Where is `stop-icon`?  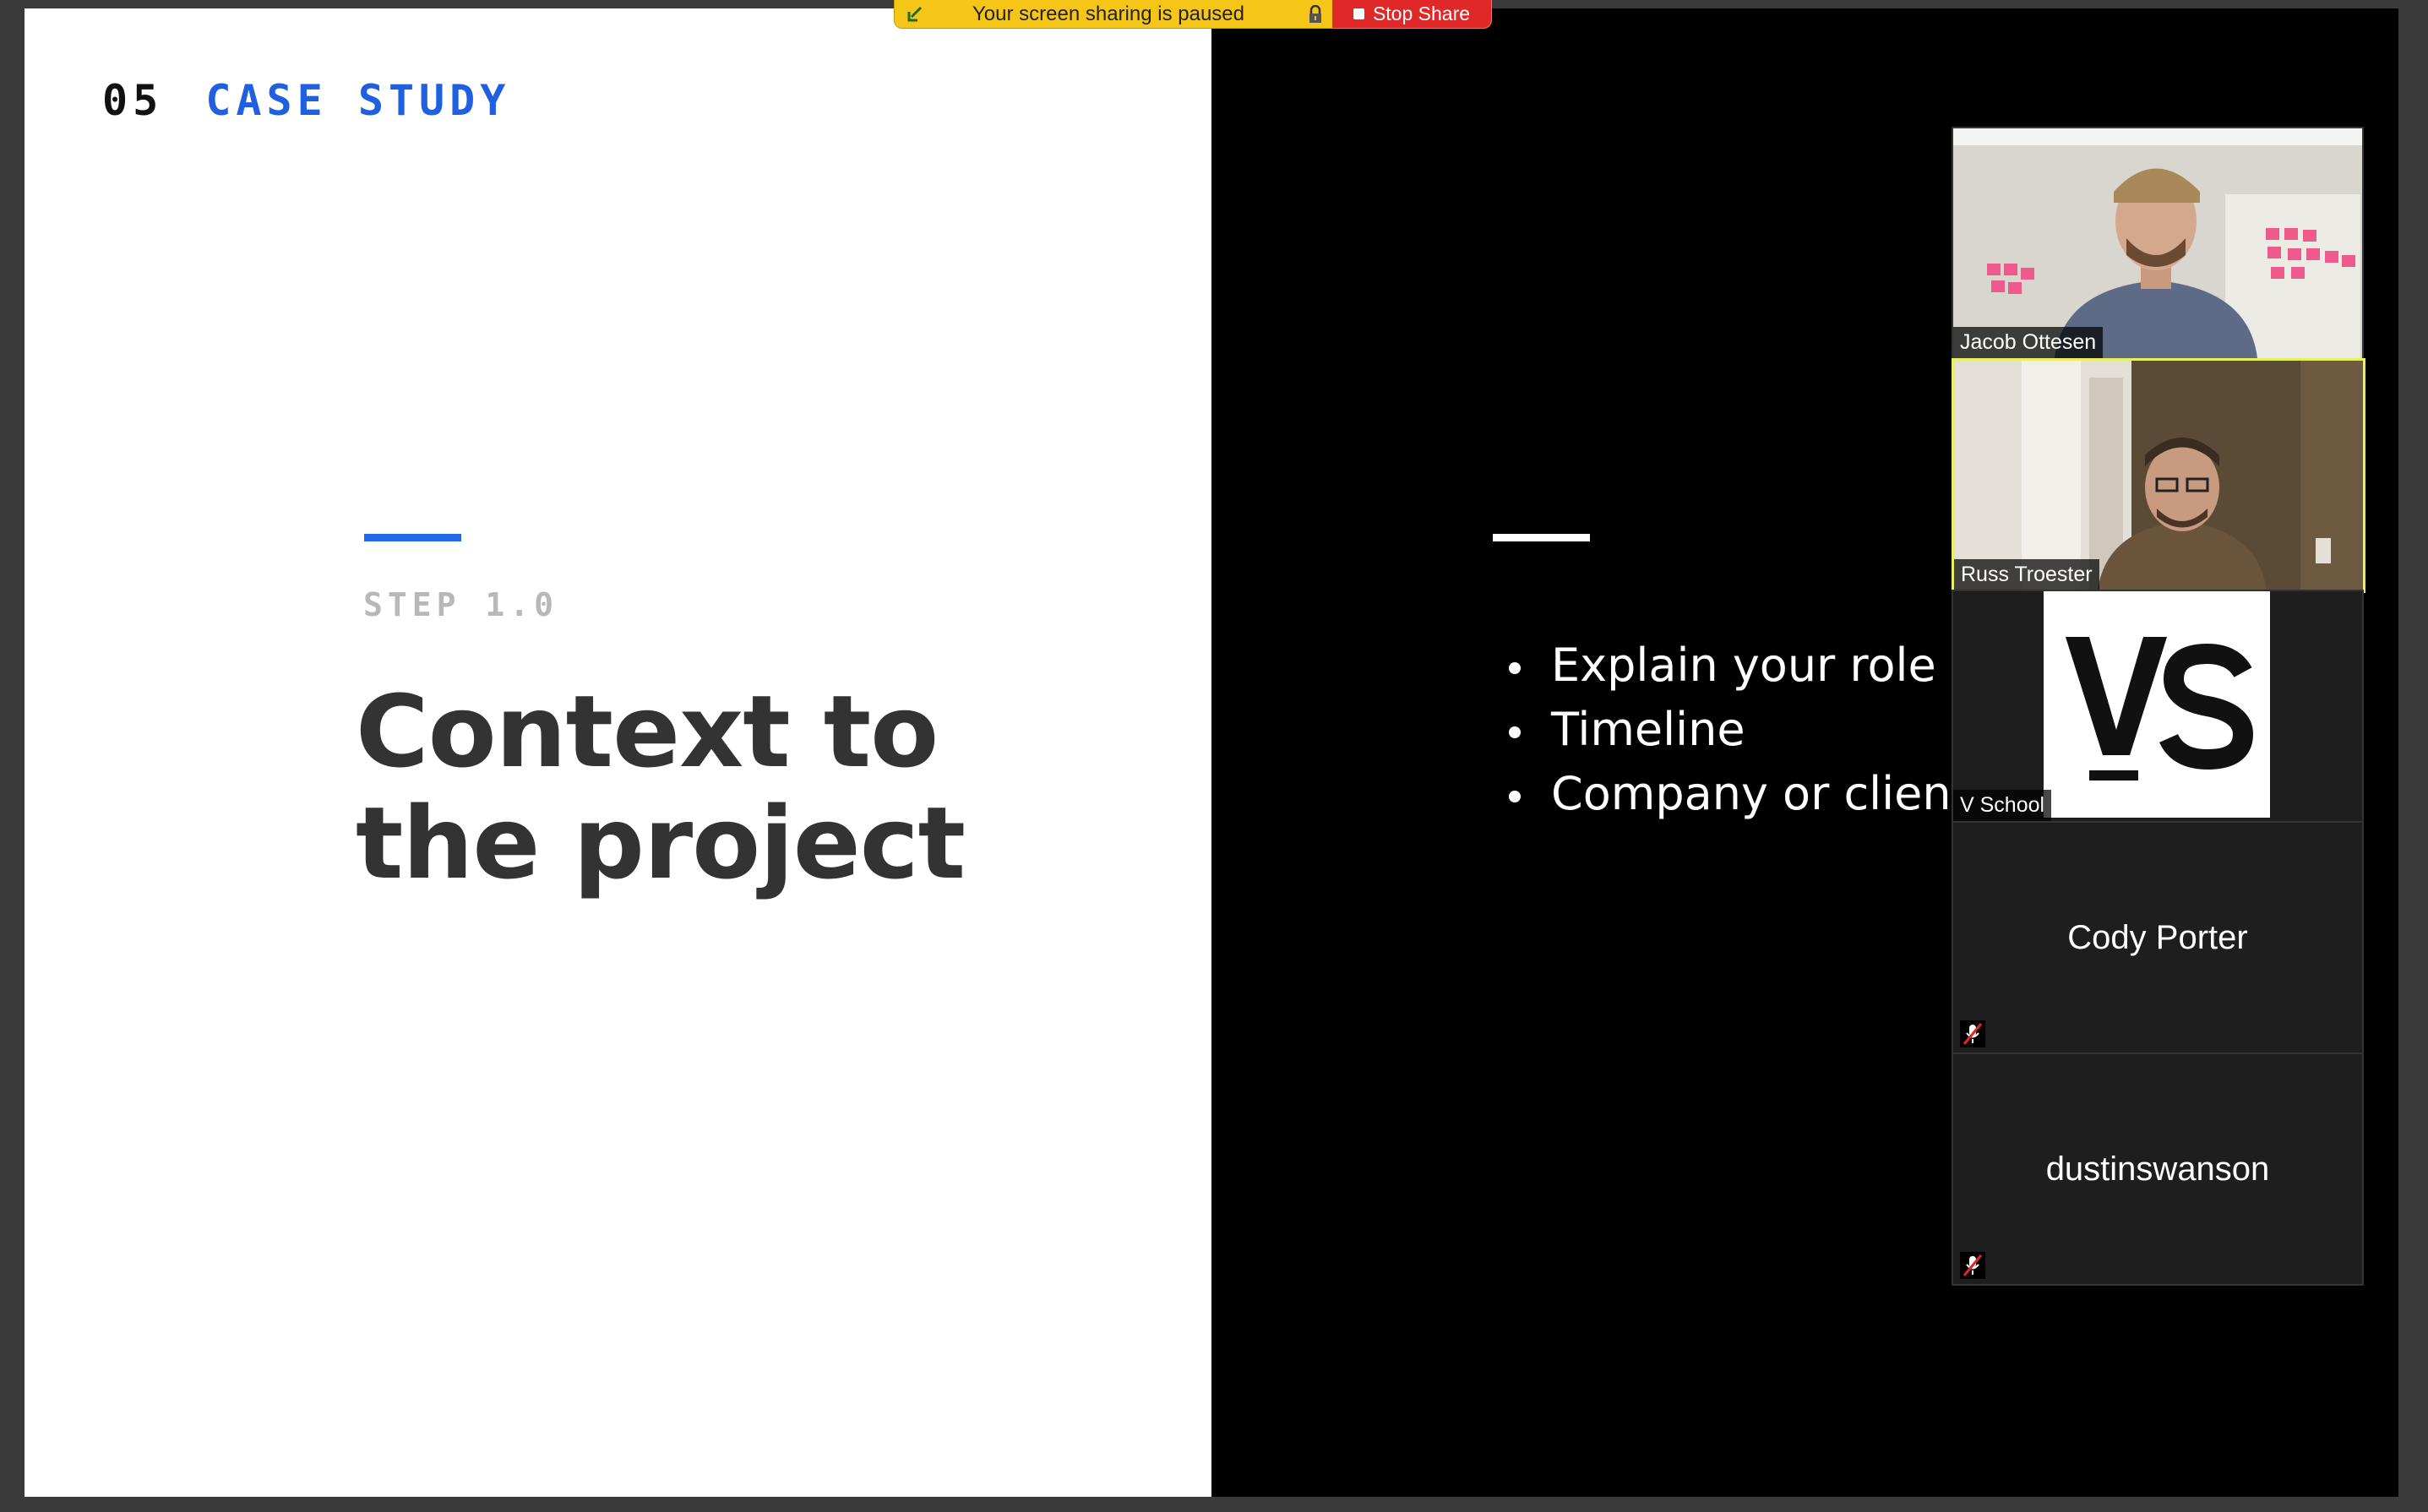
stop-icon is located at coordinates (1358, 13).